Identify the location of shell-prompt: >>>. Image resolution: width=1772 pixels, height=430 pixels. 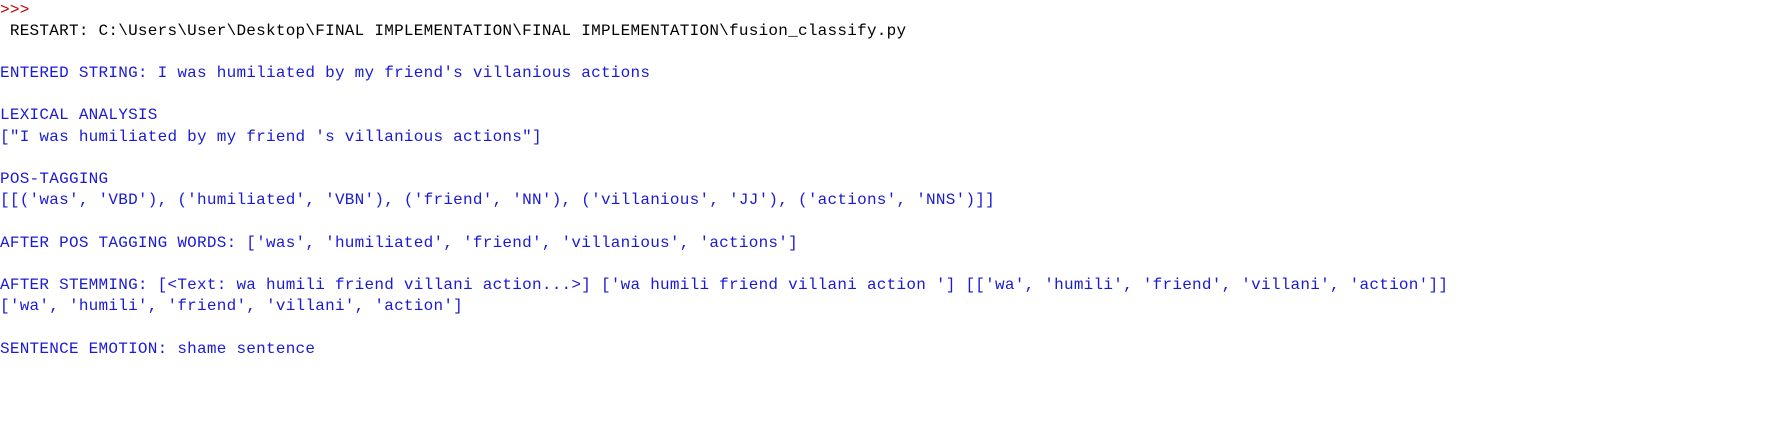
(15, 10).